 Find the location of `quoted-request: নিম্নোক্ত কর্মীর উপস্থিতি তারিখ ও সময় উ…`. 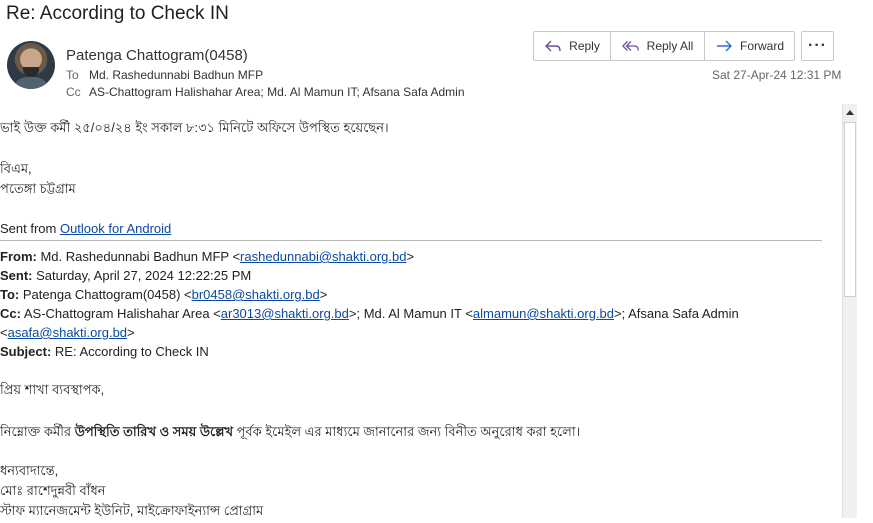

quoted-request: নিম্নোক্ত কর্মীর উপস্থিতি তারিখ ও সময় উ… is located at coordinates (290, 433).